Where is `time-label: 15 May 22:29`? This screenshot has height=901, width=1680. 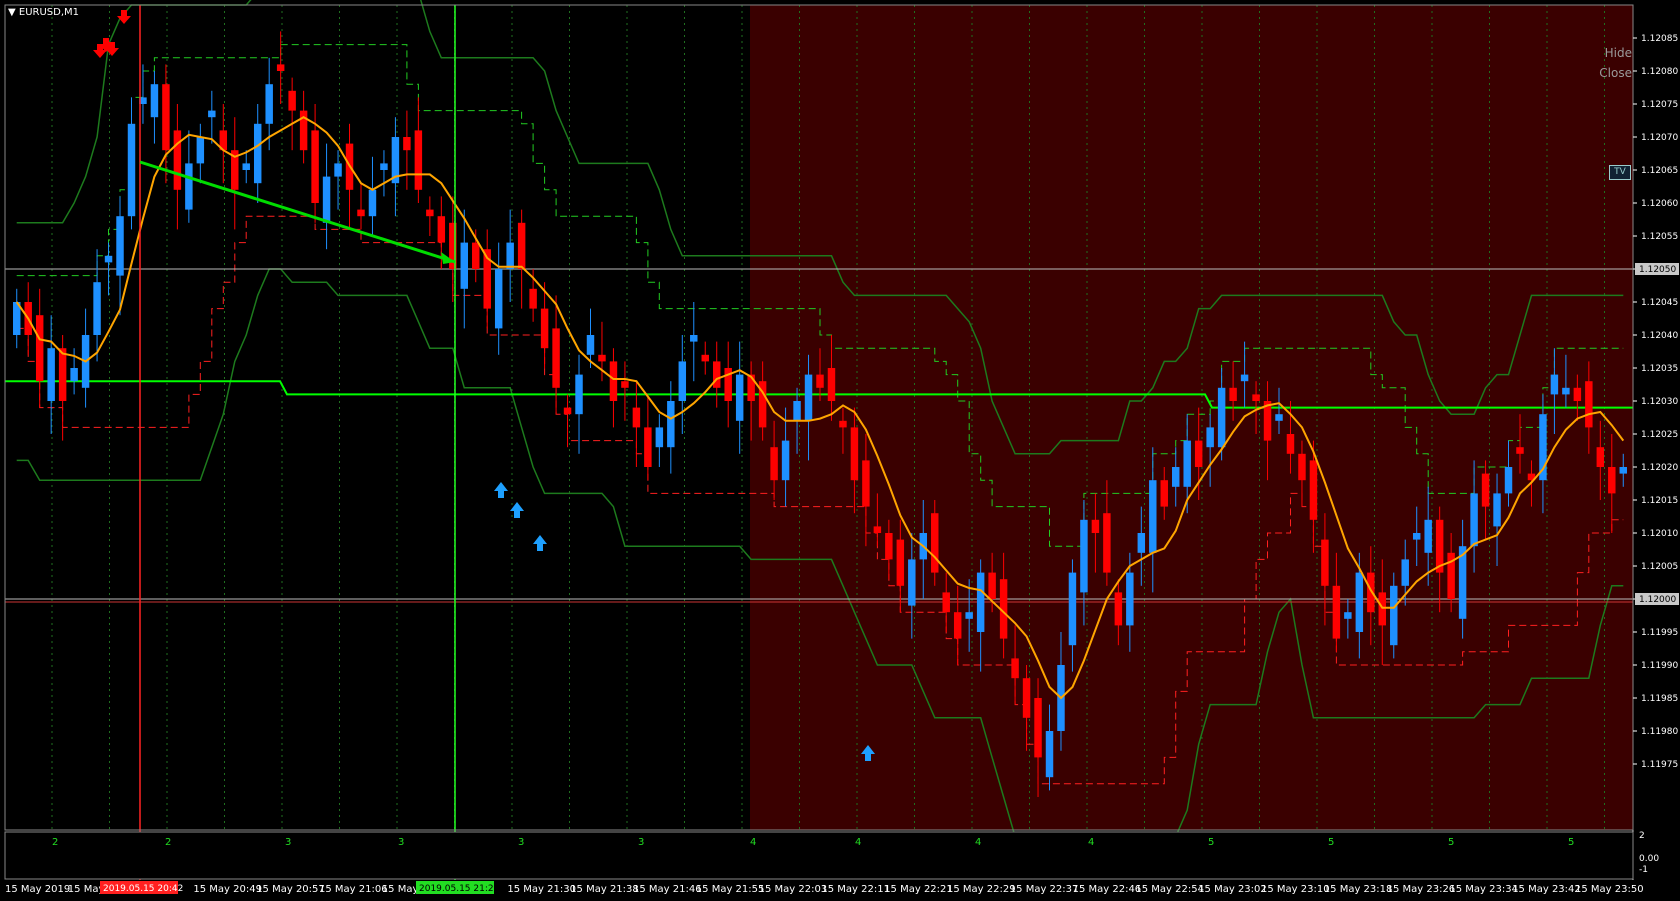 time-label: 15 May 22:29 is located at coordinates (981, 889).